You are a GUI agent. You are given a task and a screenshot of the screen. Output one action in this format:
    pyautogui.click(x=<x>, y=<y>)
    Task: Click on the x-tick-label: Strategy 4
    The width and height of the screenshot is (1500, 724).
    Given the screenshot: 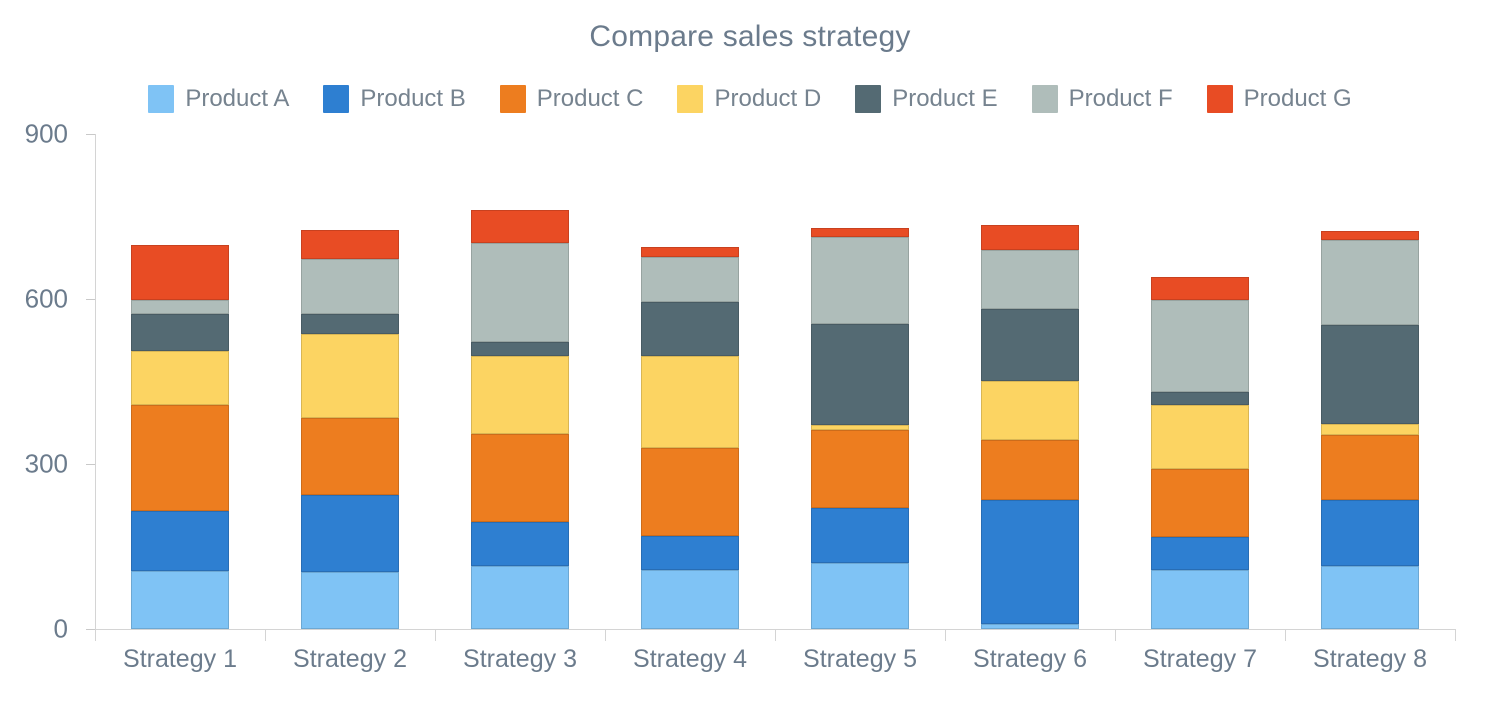 What is the action you would take?
    pyautogui.click(x=690, y=659)
    